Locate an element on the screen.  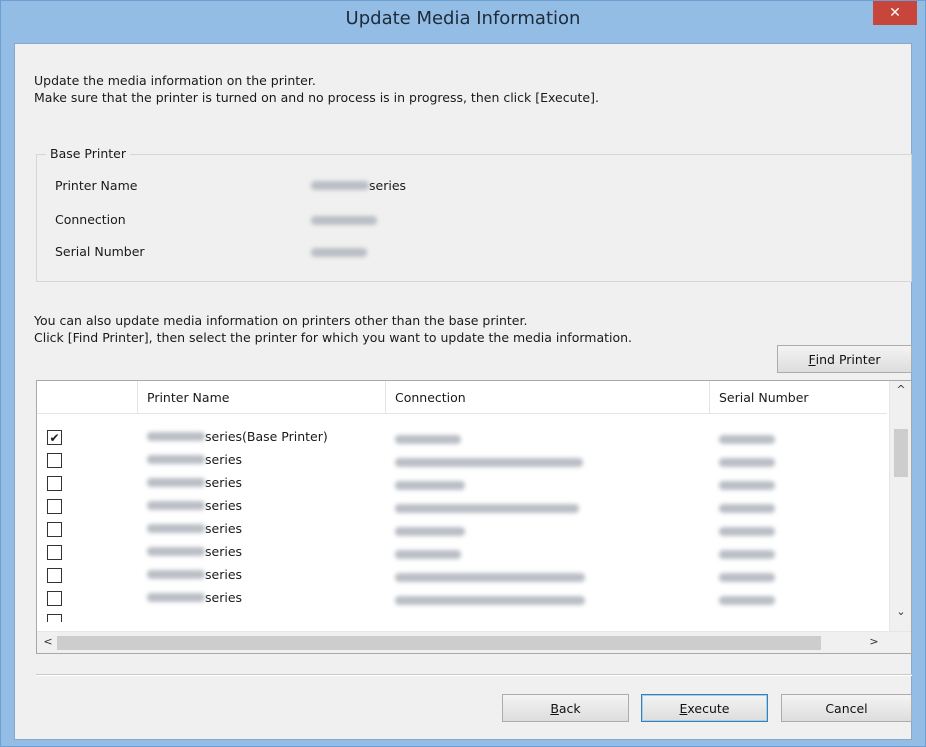
connection-label: Connection is located at coordinates (90, 219).